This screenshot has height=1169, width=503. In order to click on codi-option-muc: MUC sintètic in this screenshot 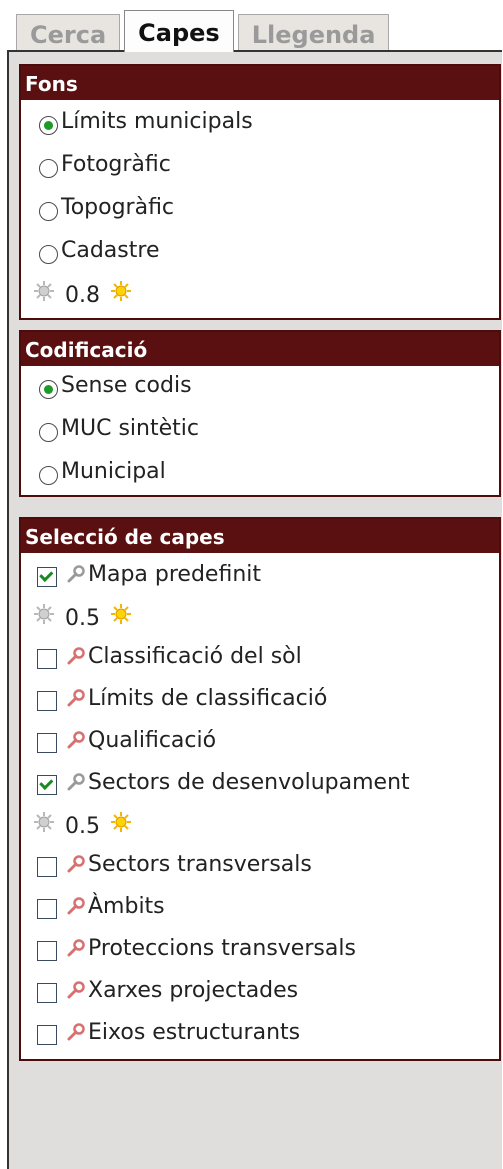, I will do `click(119, 428)`.